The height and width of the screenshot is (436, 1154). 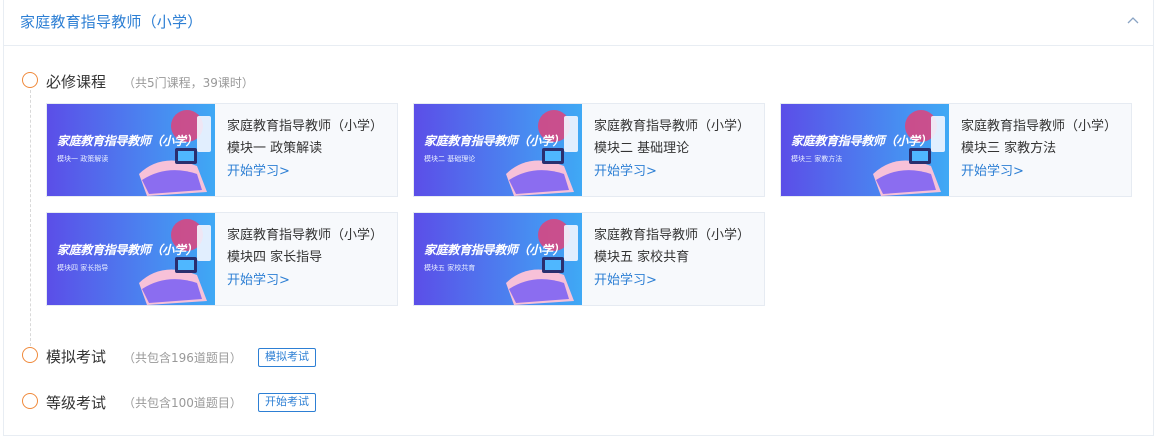 I want to click on section-title-mock-exam: 模拟考试, so click(x=76, y=357).